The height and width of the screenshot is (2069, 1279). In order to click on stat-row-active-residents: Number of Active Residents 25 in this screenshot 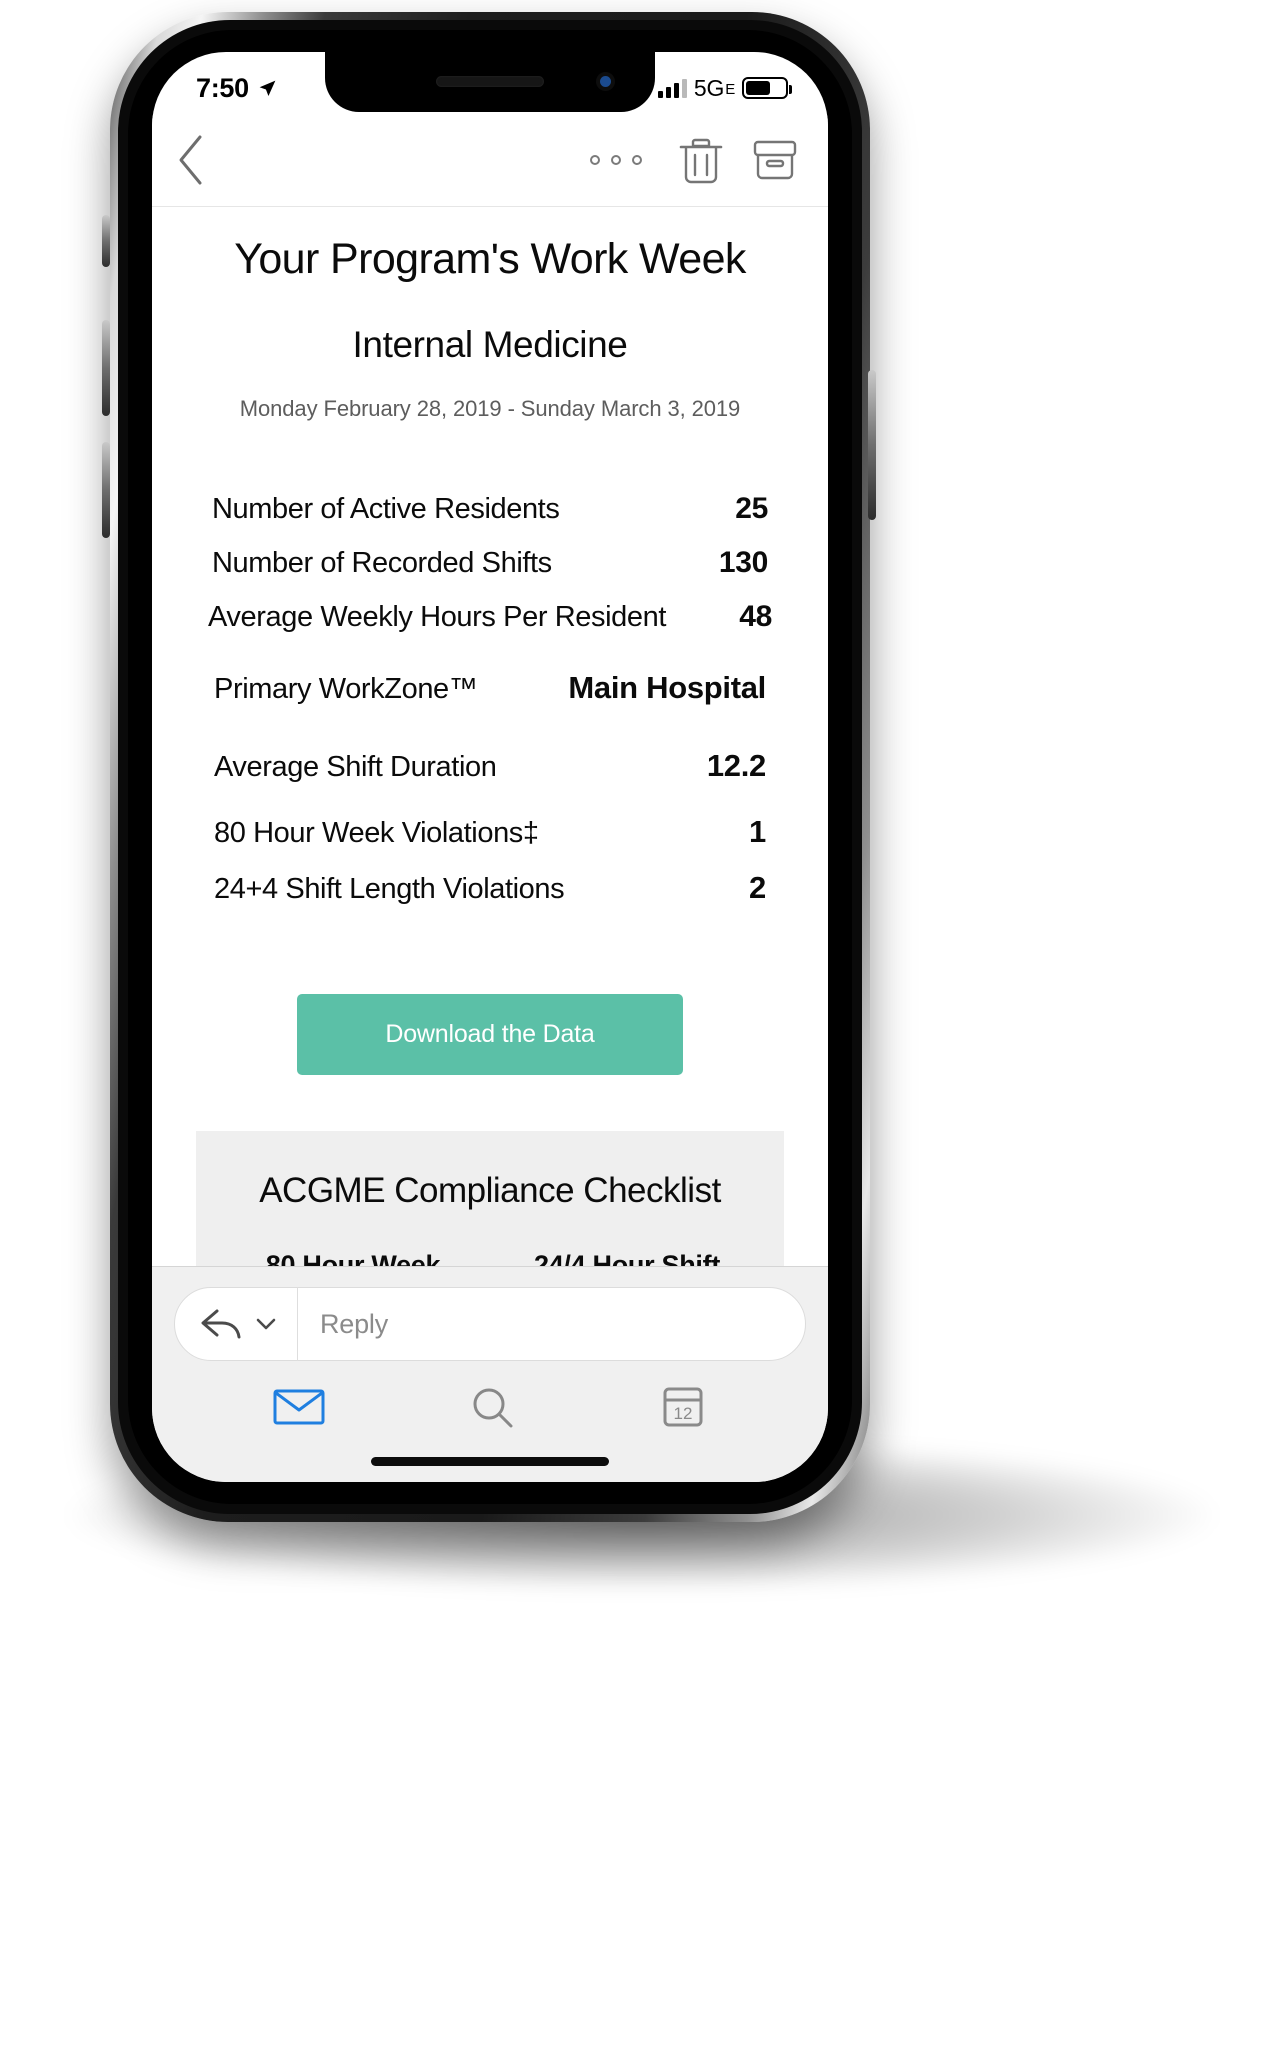, I will do `click(490, 509)`.